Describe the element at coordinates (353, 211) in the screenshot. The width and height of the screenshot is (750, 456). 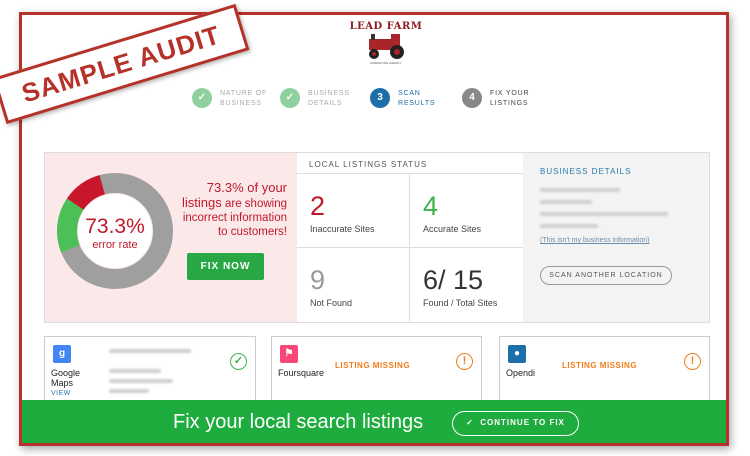
I see `inaccurate-sites-cell: 2 Inaccurate Sites` at that location.